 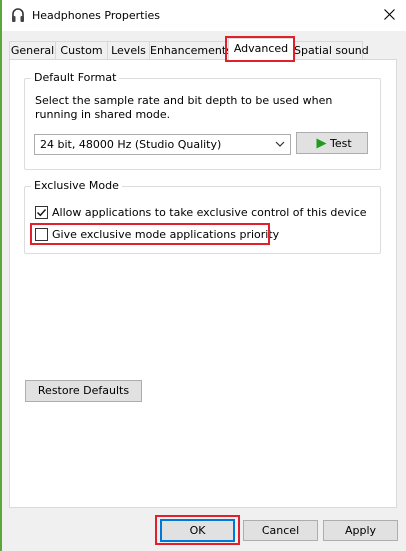 I want to click on play-icon, so click(x=321, y=145).